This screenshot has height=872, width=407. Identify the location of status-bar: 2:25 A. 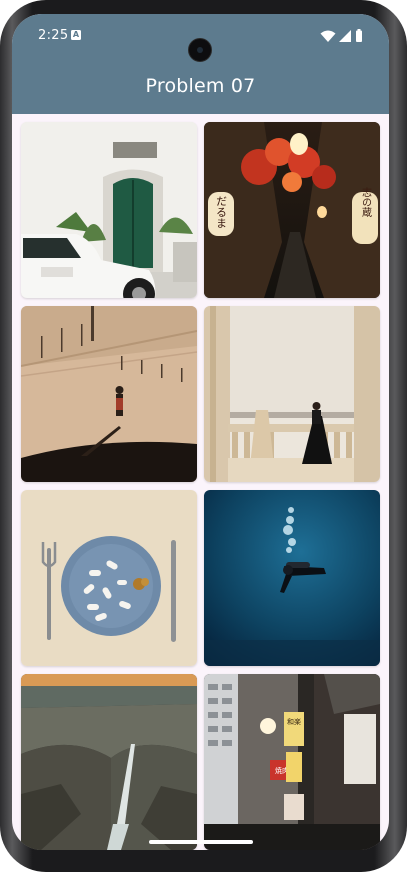
(200, 45).